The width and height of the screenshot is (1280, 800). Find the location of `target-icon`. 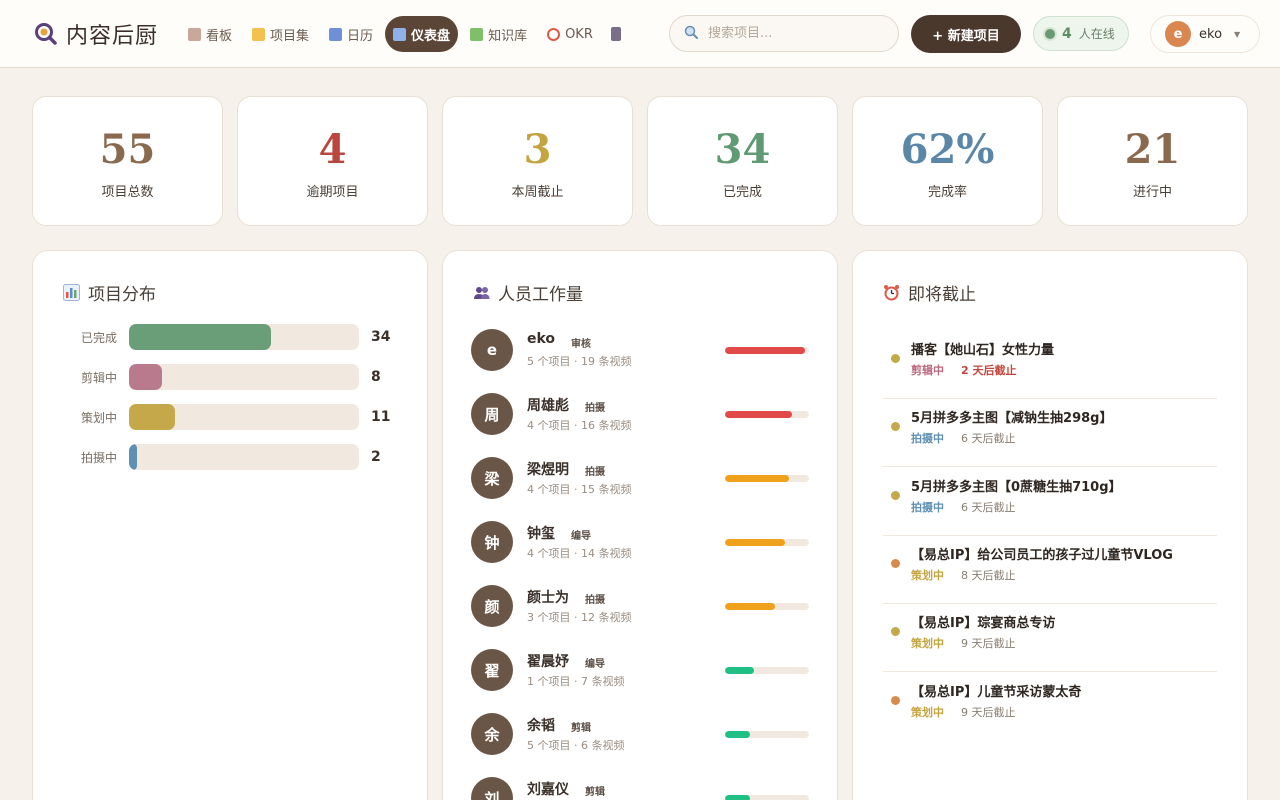

target-icon is located at coordinates (554, 34).